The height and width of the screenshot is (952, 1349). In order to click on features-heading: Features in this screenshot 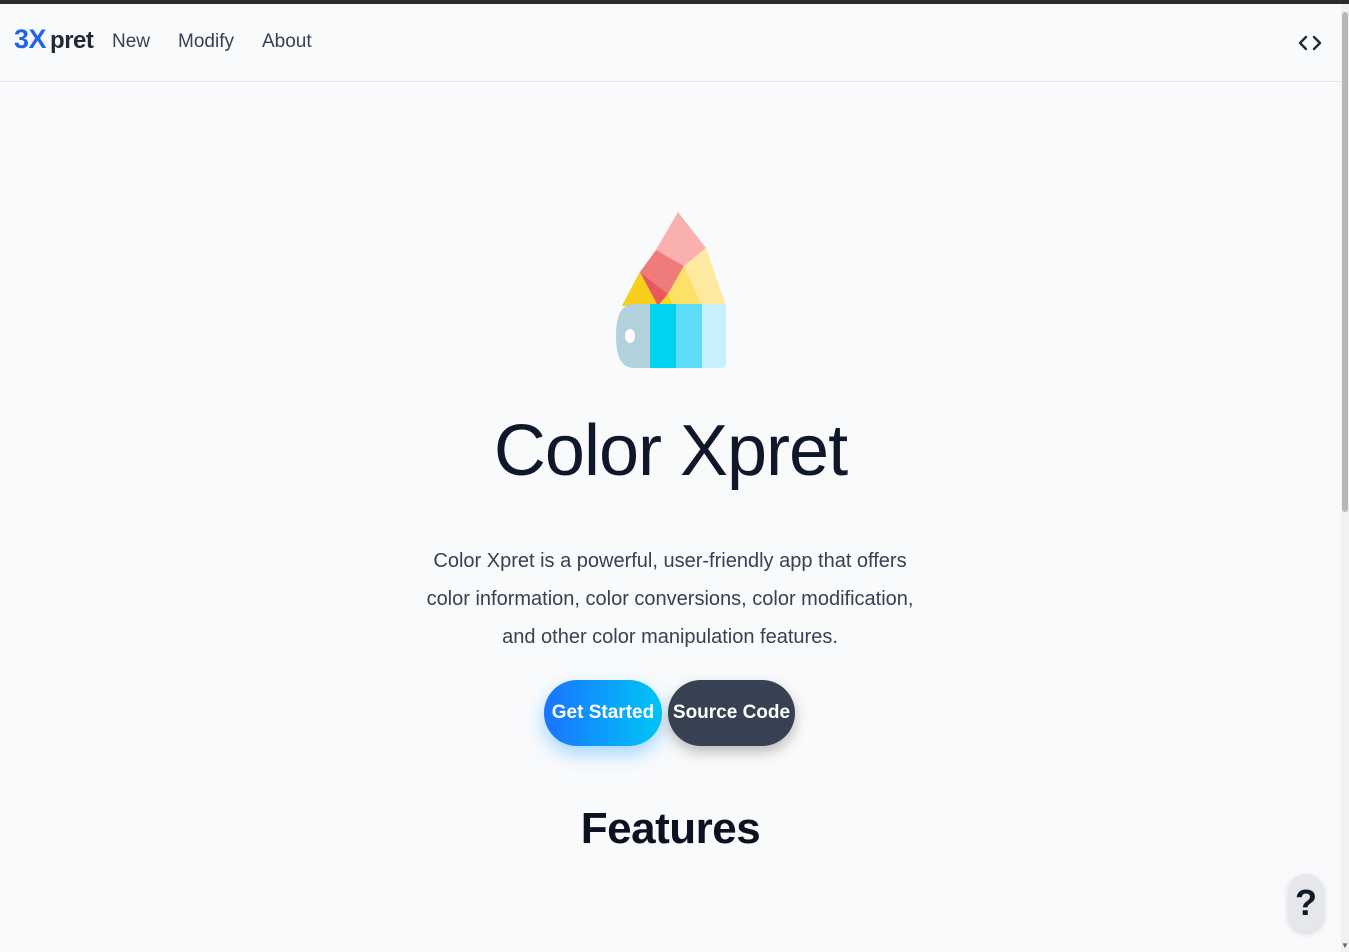, I will do `click(670, 828)`.